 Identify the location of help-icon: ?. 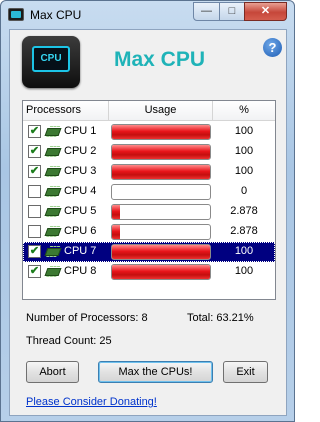
(272, 47).